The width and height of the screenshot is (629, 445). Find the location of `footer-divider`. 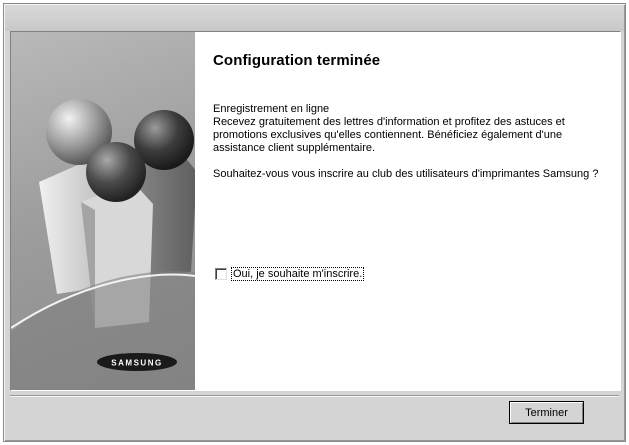

footer-divider is located at coordinates (314, 396).